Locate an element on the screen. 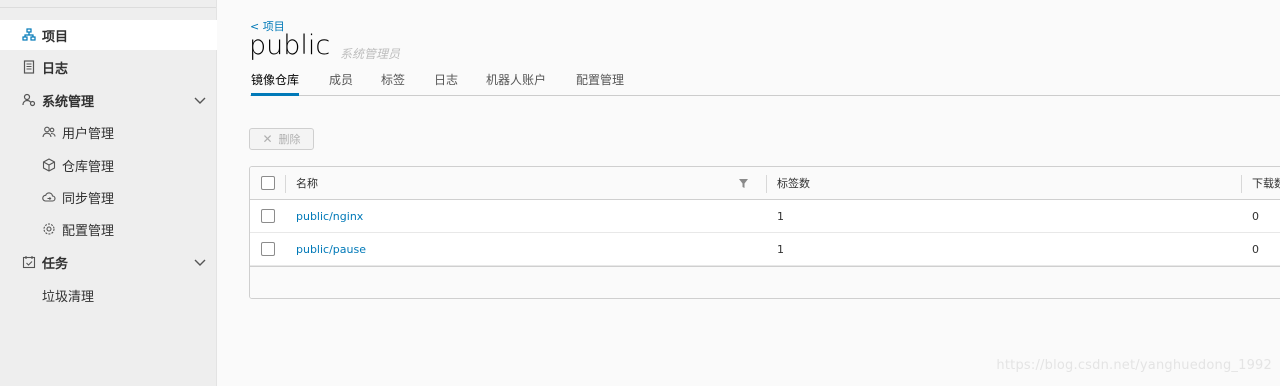 Image resolution: width=1280 pixels, height=386 pixels. sidebar-item-logs: 日志 is located at coordinates (108, 67).